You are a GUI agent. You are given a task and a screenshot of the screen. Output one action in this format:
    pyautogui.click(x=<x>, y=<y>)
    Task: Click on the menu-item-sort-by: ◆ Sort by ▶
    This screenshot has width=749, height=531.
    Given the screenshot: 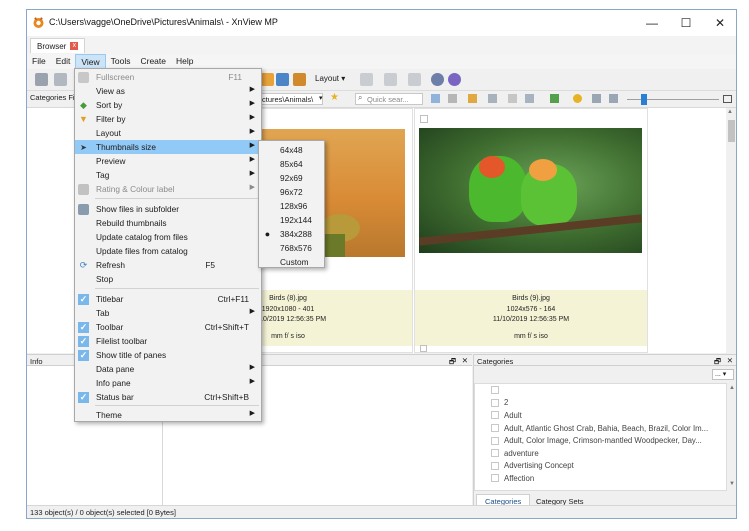 What is the action you would take?
    pyautogui.click(x=168, y=105)
    